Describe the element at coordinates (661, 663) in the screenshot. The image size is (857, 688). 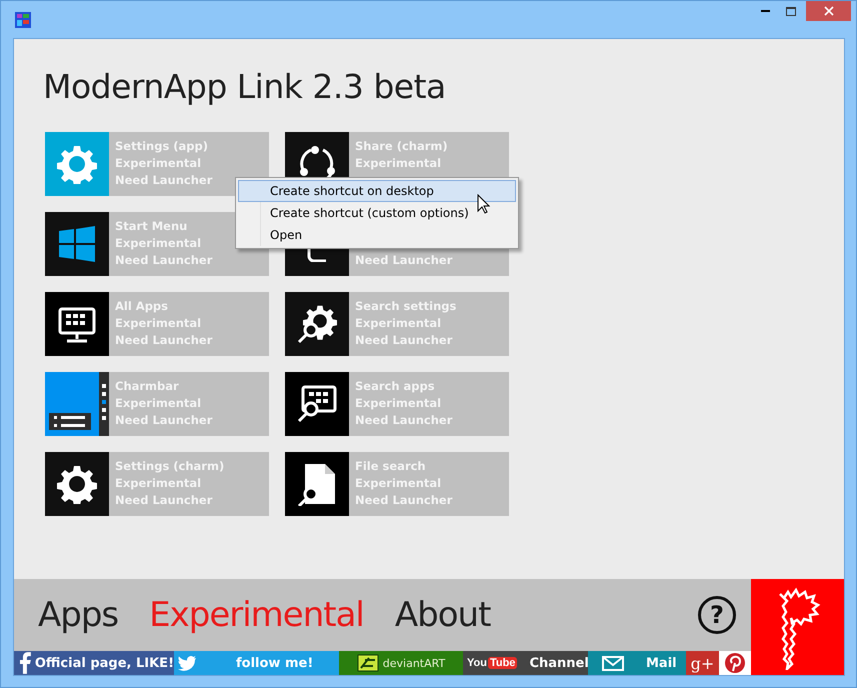
I see `link-label: Mail` at that location.